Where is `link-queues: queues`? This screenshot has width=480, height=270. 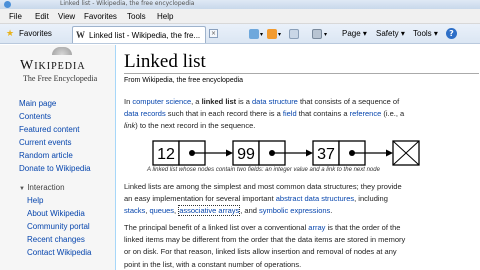
link-queues: queues is located at coordinates (161, 210).